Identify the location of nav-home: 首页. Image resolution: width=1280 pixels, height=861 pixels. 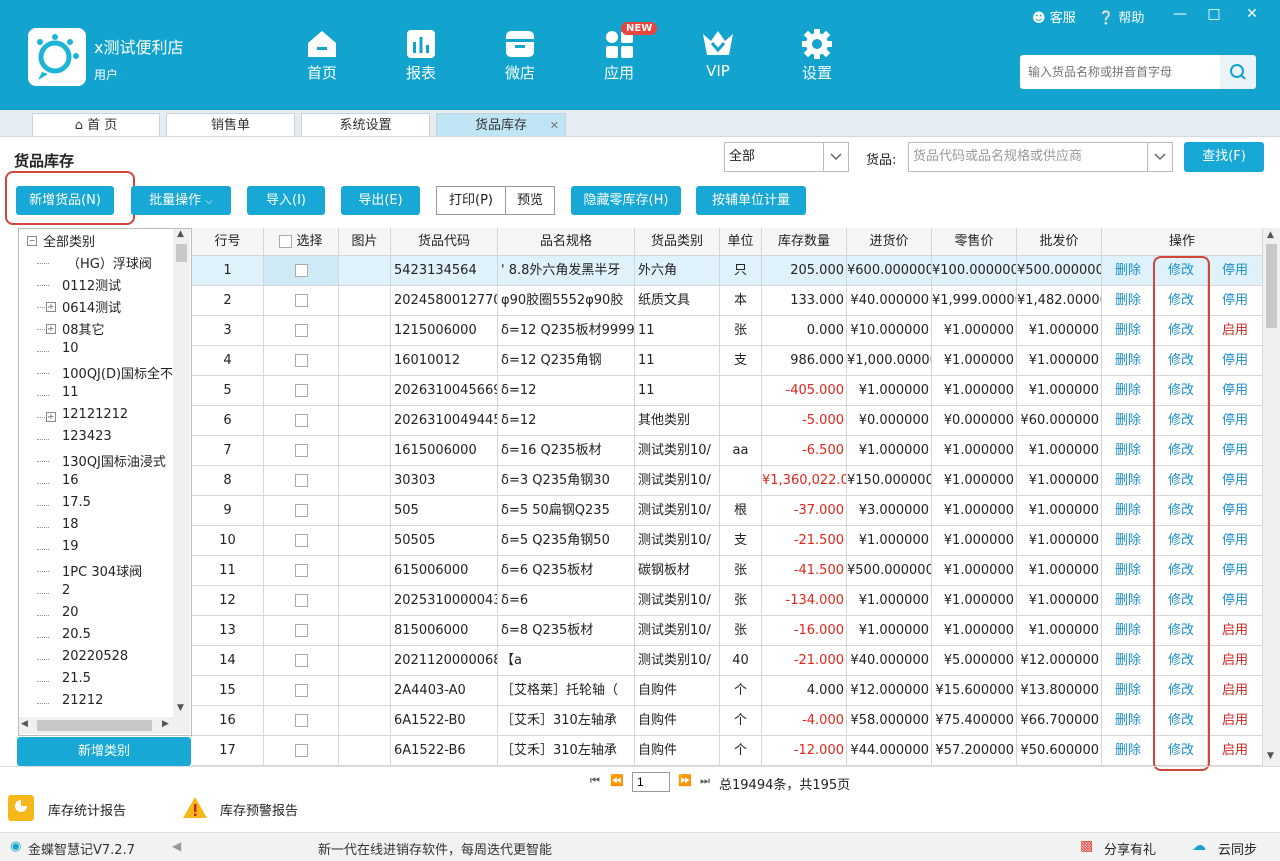
(322, 58).